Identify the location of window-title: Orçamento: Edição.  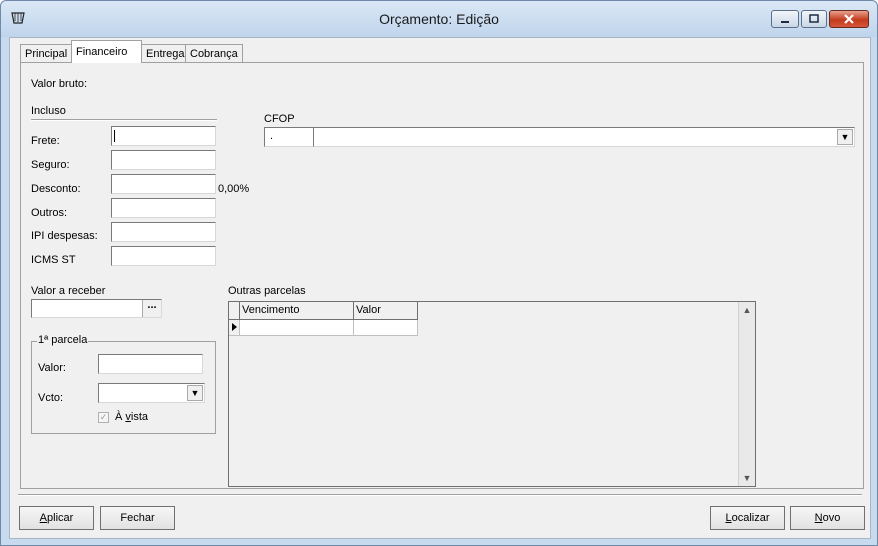
(439, 19).